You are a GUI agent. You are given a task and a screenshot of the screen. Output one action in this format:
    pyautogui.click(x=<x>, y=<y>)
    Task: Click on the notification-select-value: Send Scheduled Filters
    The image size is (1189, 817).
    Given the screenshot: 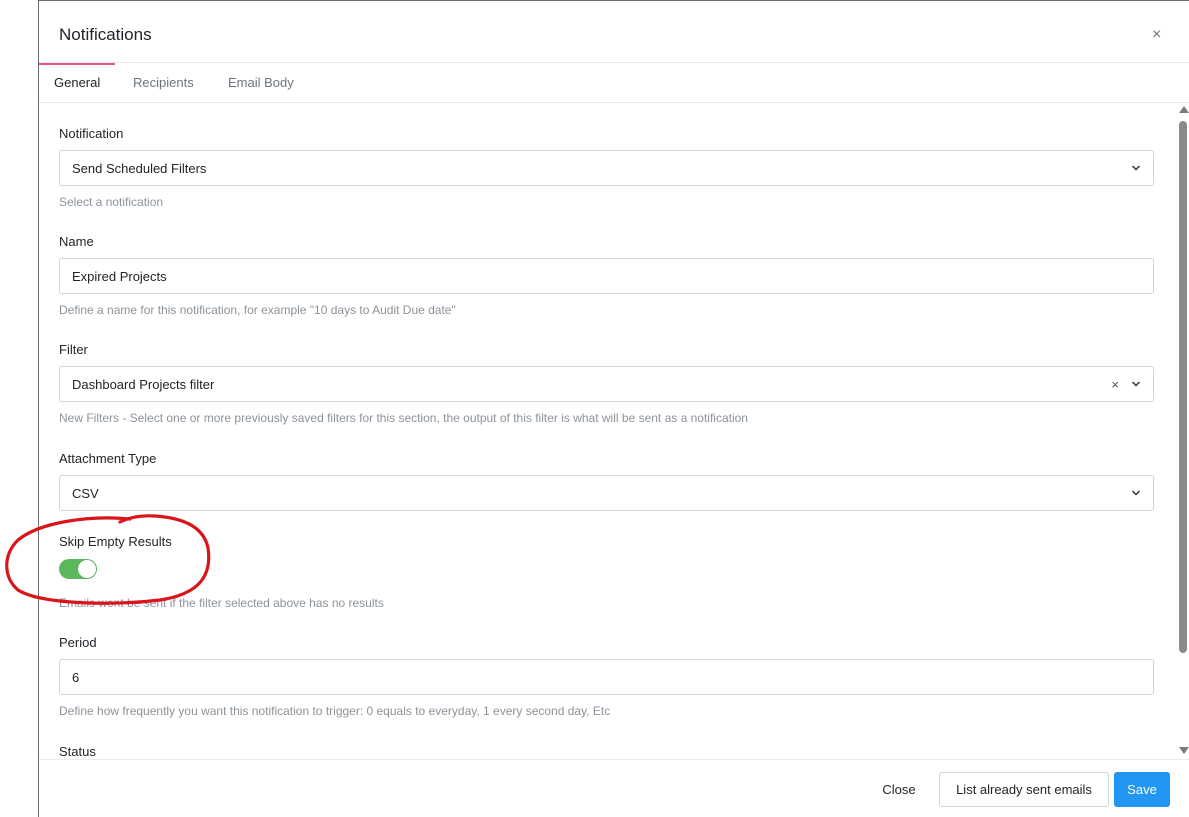 What is the action you would take?
    pyautogui.click(x=139, y=168)
    